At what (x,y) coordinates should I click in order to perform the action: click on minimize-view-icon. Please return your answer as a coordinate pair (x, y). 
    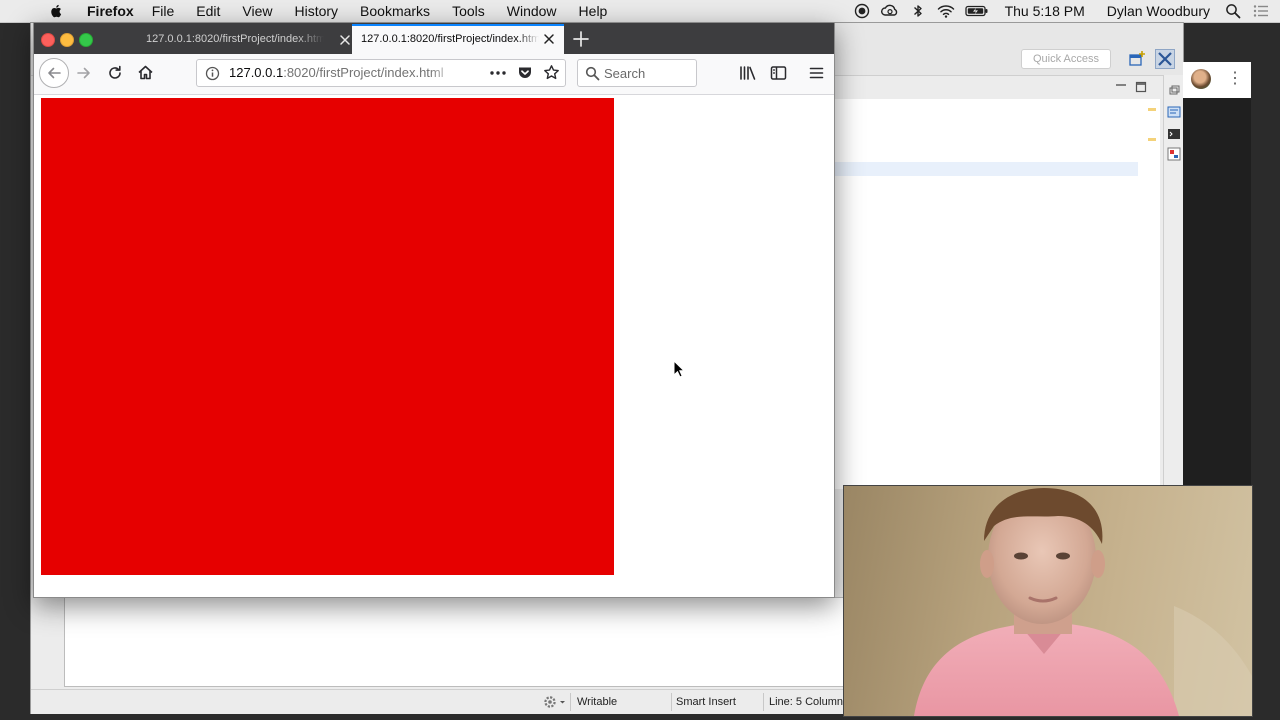
    Looking at the image, I should click on (1121, 85).